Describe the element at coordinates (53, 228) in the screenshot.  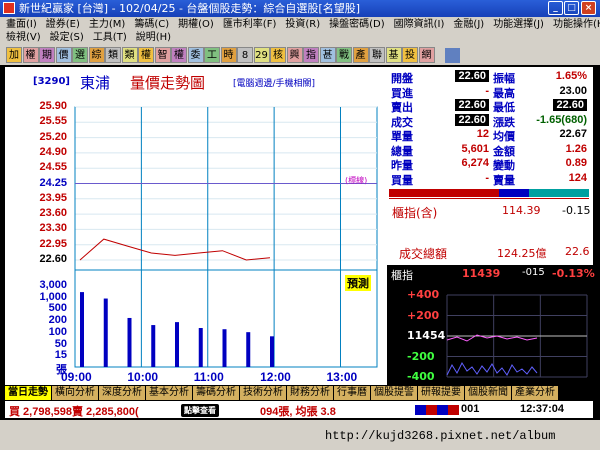
I see `price-level-label: 23.30` at that location.